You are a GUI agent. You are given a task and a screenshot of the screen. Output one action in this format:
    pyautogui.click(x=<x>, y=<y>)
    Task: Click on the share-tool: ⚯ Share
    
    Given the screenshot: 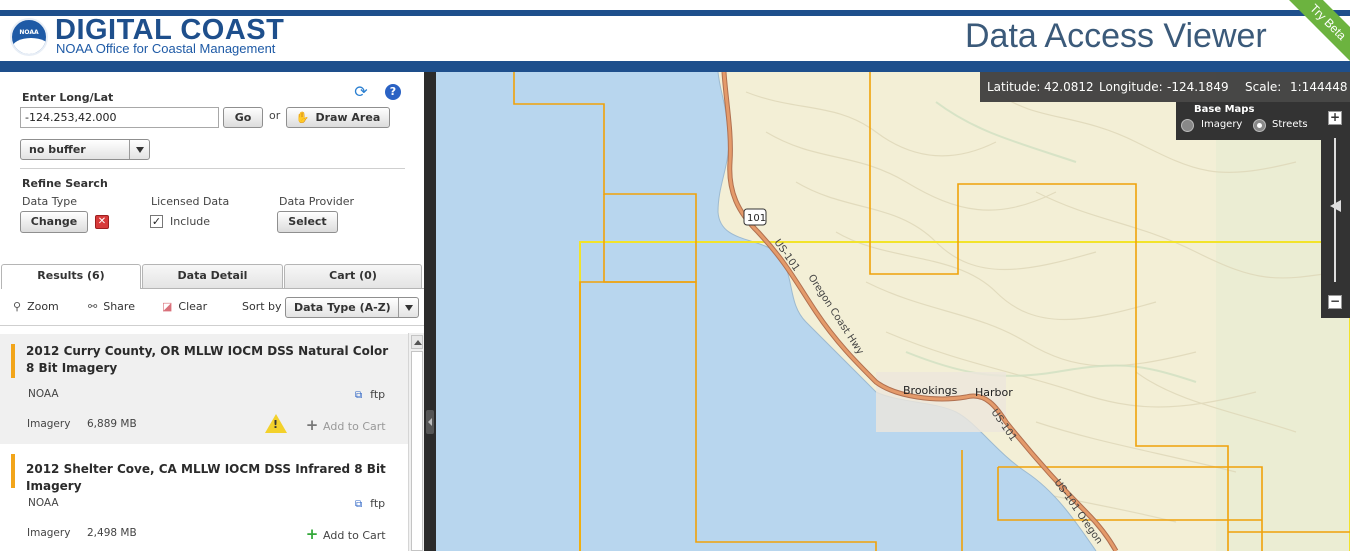 What is the action you would take?
    pyautogui.click(x=111, y=306)
    